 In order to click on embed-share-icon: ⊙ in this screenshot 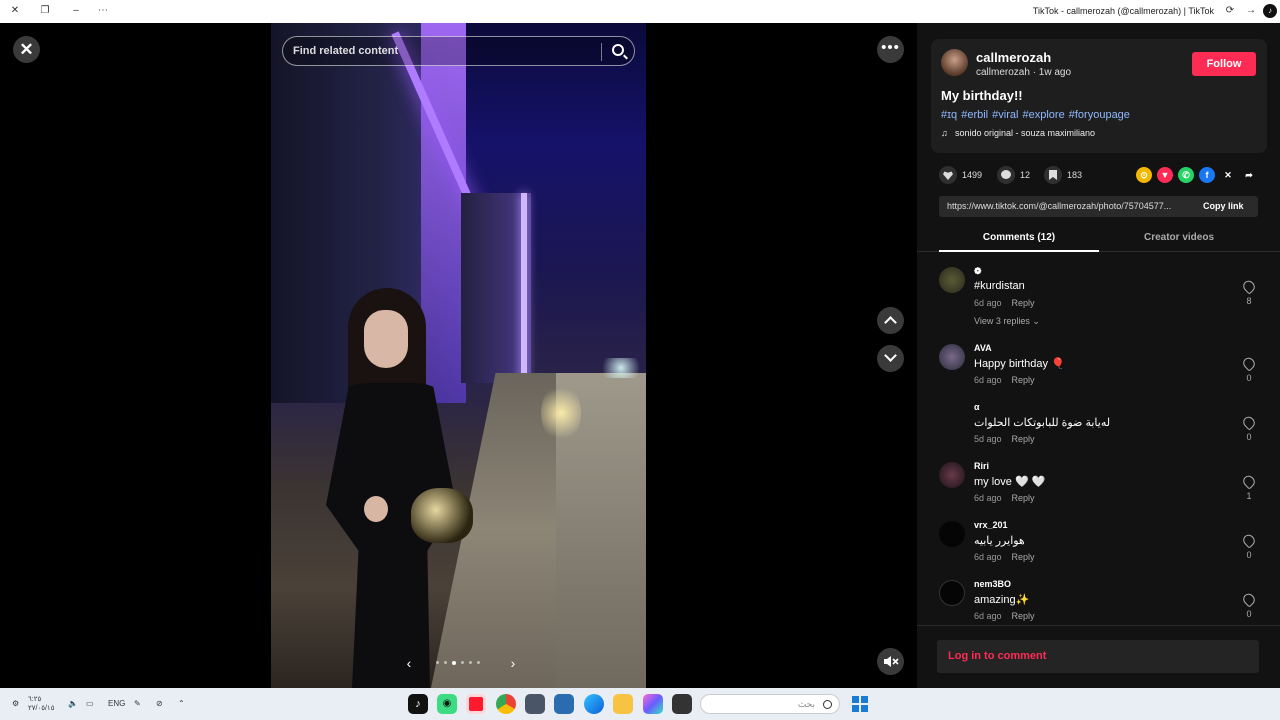, I will do `click(1144, 175)`.